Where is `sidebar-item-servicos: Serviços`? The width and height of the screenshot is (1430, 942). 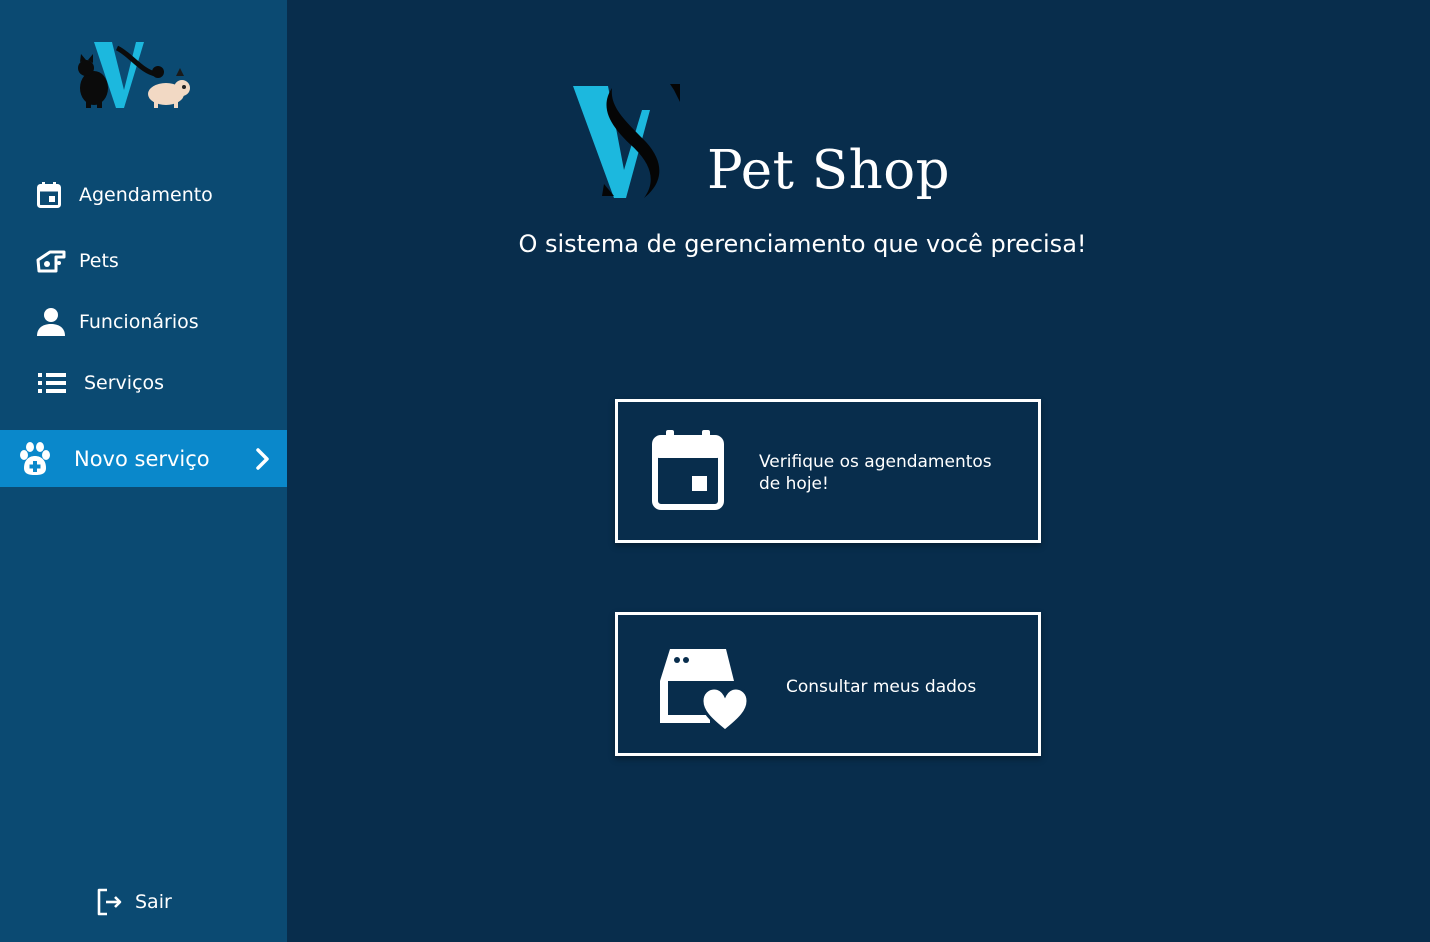 sidebar-item-servicos: Serviços is located at coordinates (143, 383).